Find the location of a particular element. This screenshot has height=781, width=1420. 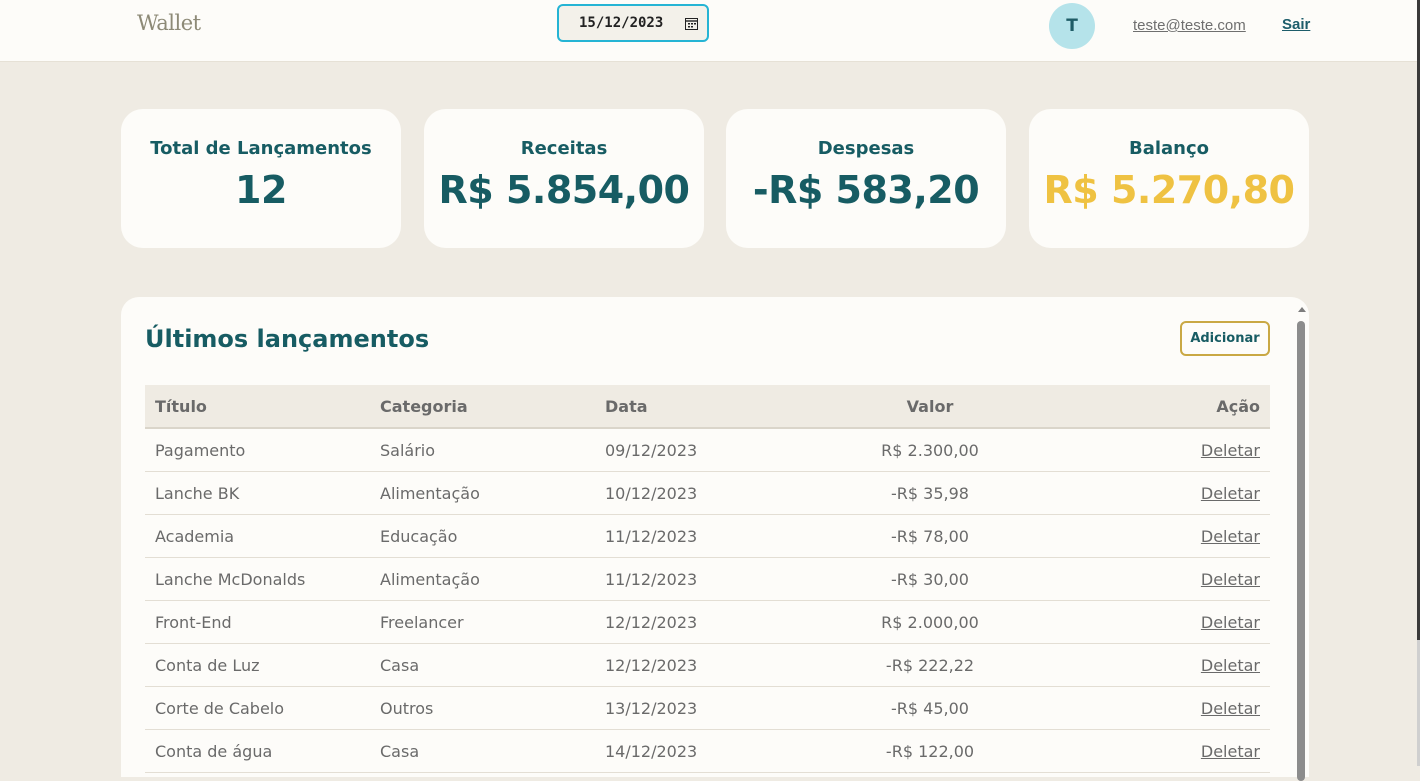

panel-title: Últimos lançamentos is located at coordinates (287, 339).